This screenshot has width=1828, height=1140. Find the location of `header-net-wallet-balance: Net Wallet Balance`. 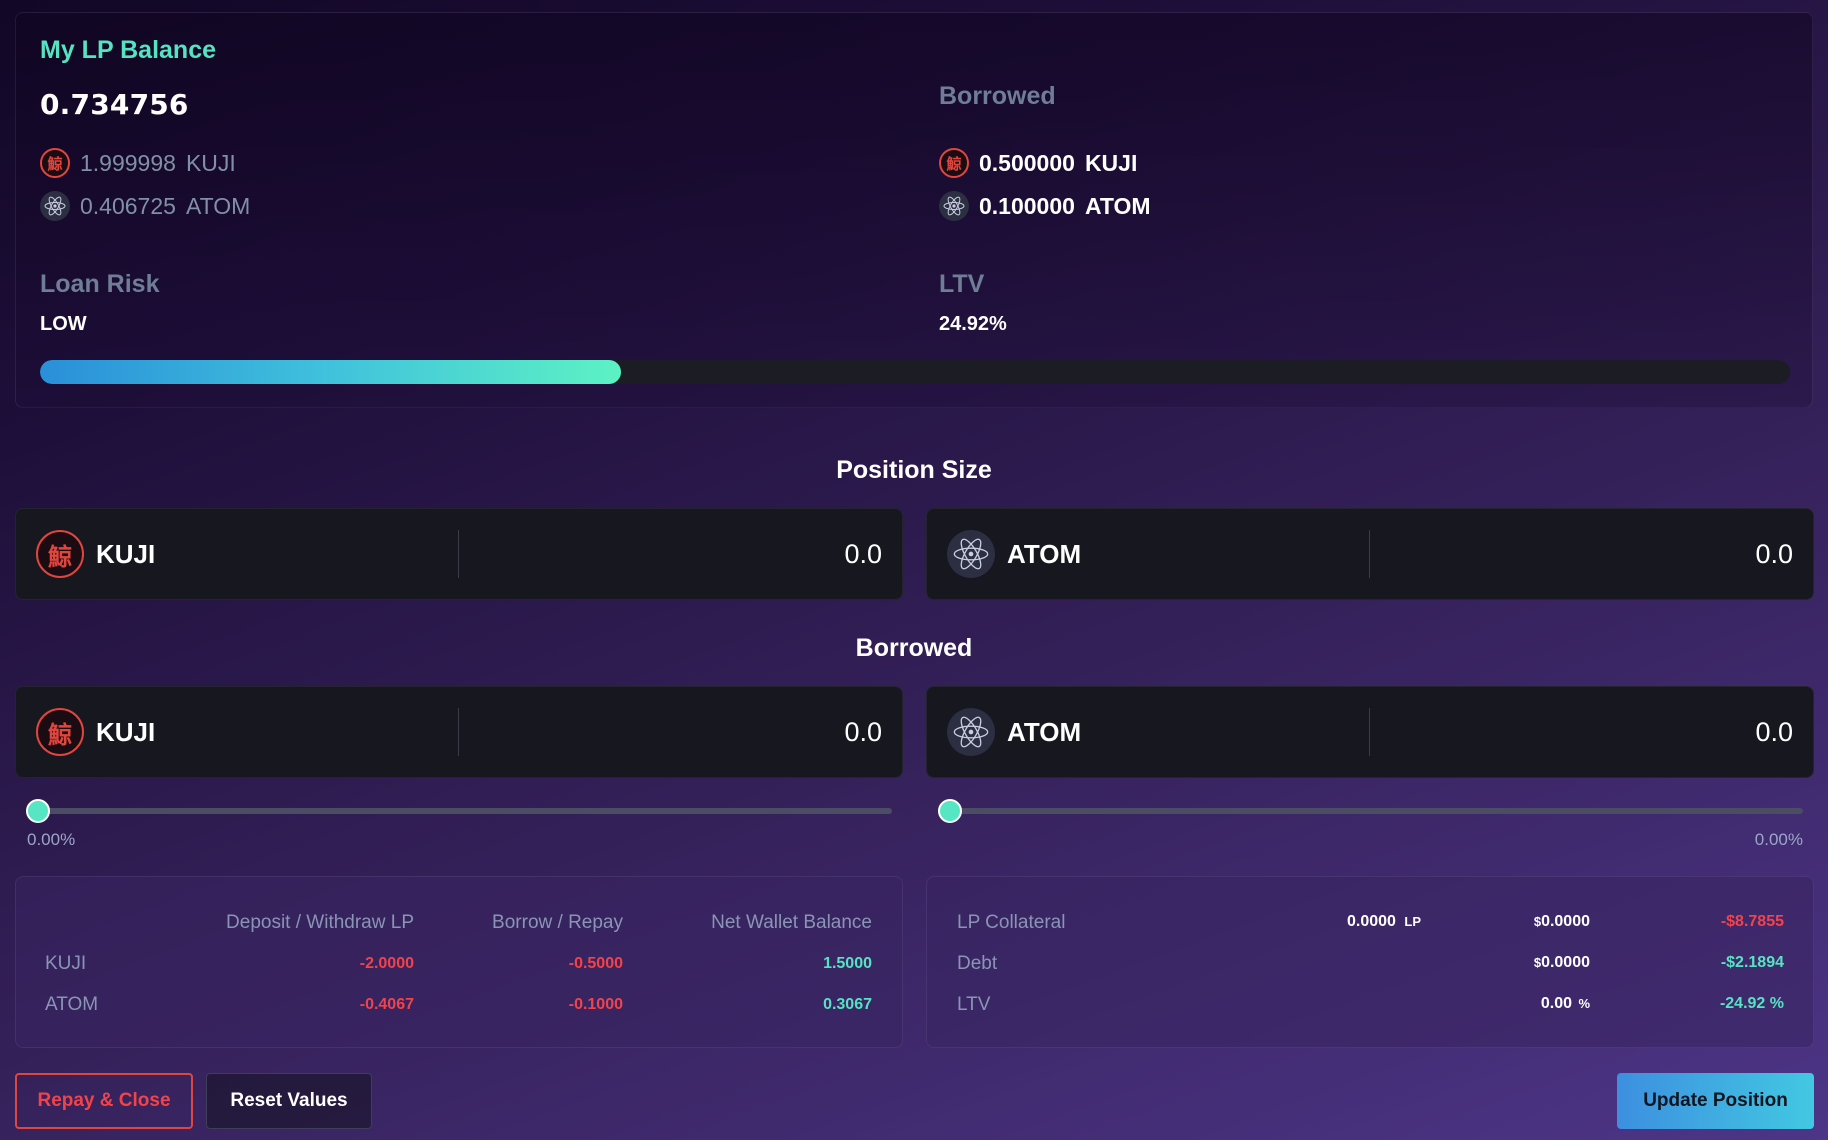

header-net-wallet-balance: Net Wallet Balance is located at coordinates (791, 922).